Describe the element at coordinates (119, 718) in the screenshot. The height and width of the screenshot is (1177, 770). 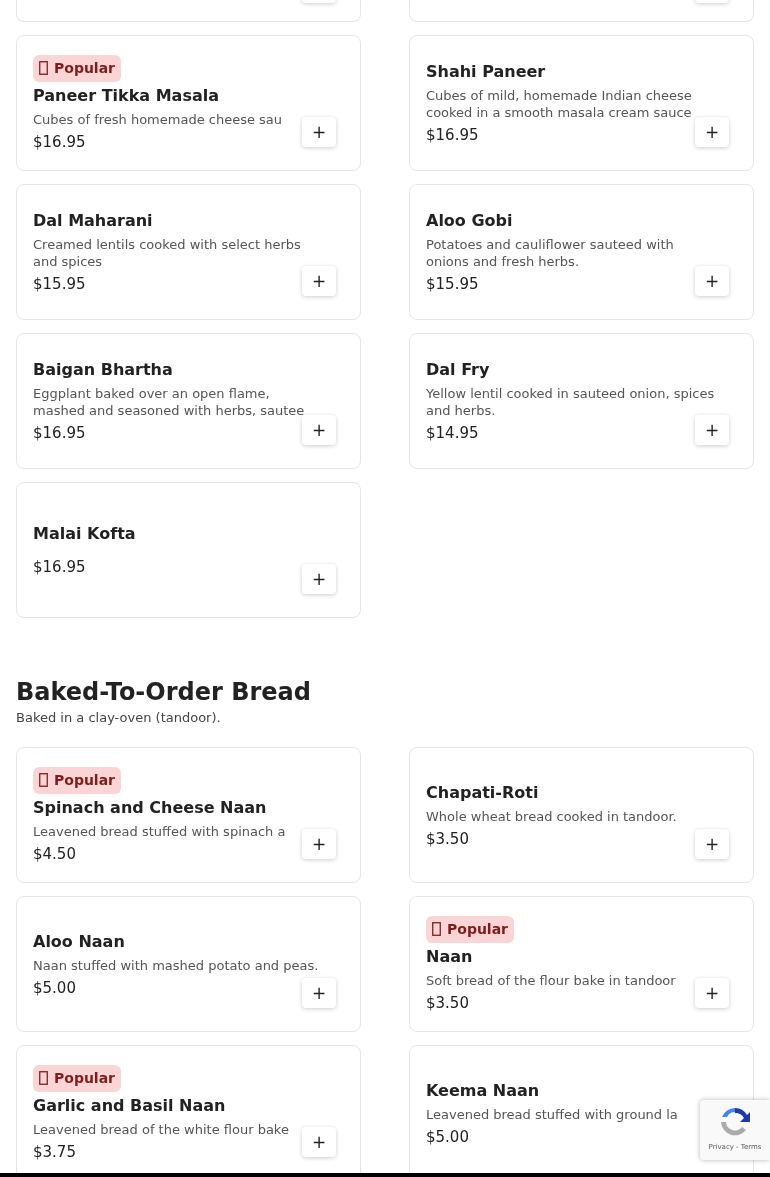
I see `section-subtitle: Baked in a clay-oven (tandoor).` at that location.